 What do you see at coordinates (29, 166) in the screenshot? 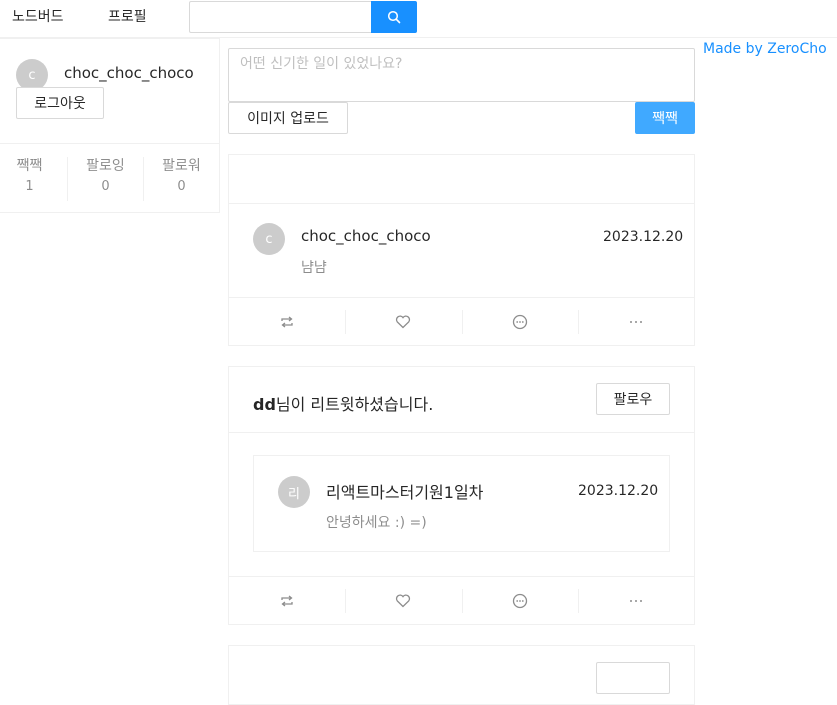
I see `stat-label: 짹짹` at bounding box center [29, 166].